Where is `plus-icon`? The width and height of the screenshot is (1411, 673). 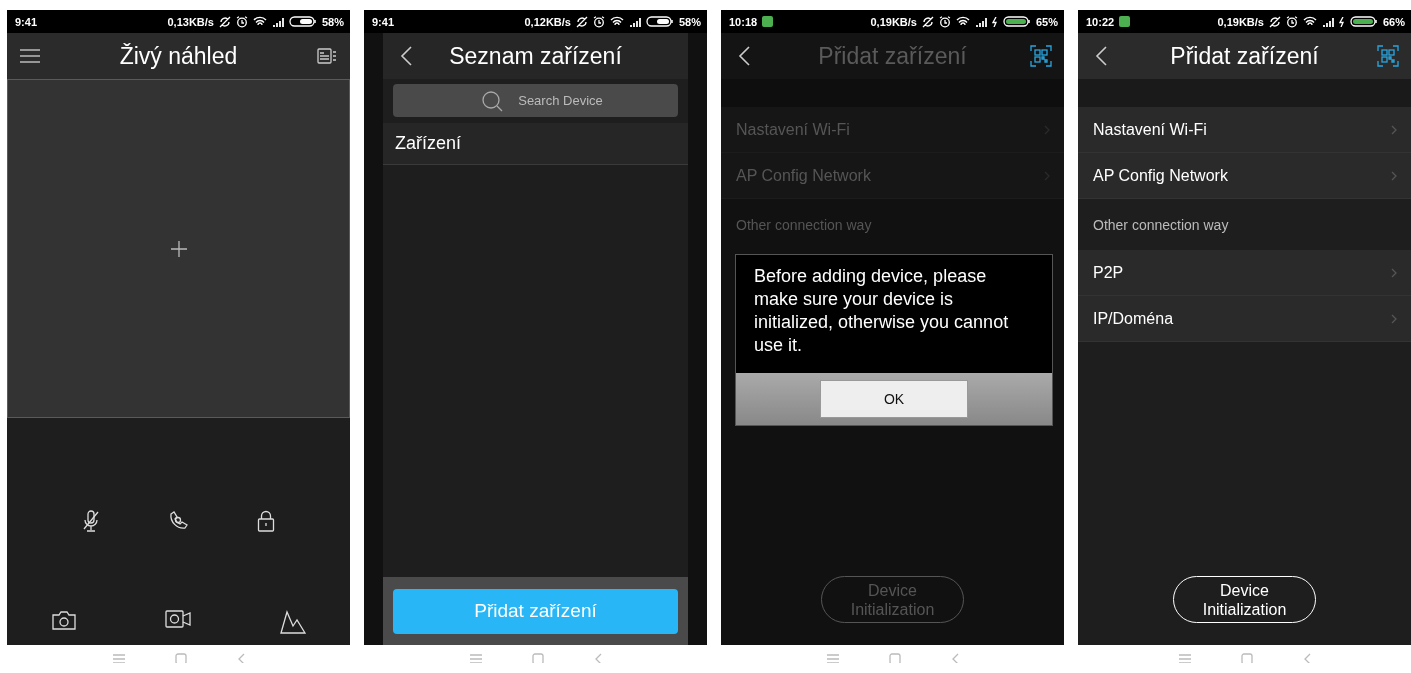 plus-icon is located at coordinates (178, 248).